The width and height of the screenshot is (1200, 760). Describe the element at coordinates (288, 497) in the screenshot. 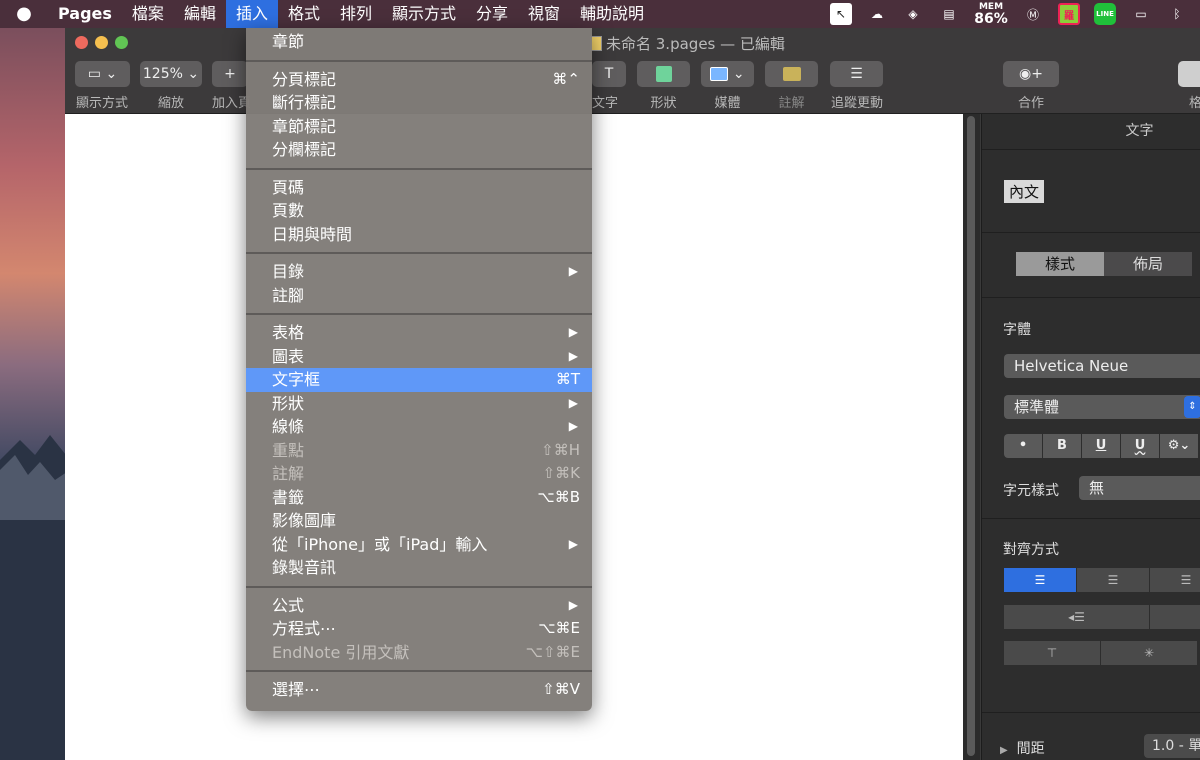

I see `menu-item-label: 書籤` at that location.